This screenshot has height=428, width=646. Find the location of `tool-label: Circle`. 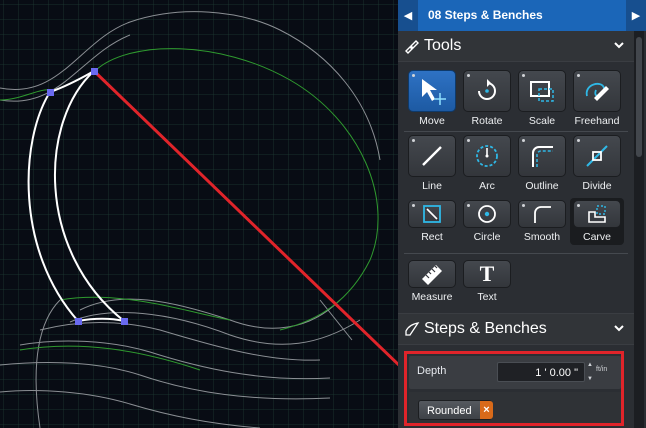

tool-label: Circle is located at coordinates (487, 237).